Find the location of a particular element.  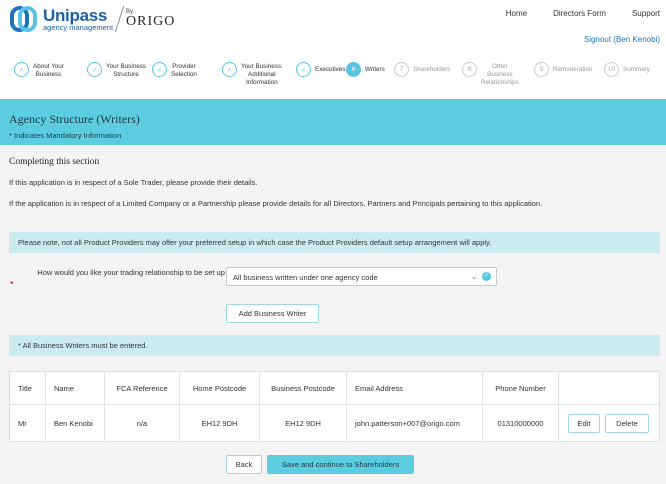

step-1: ✓ About Your Business is located at coordinates (39, 70).